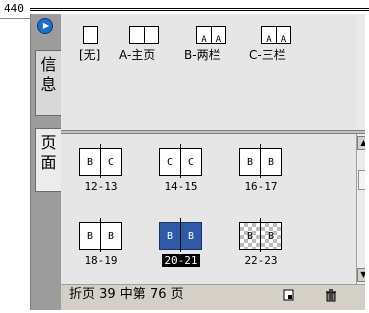 Image resolution: width=369 pixels, height=313 pixels. I want to click on master-label: B-两栏, so click(202, 55).